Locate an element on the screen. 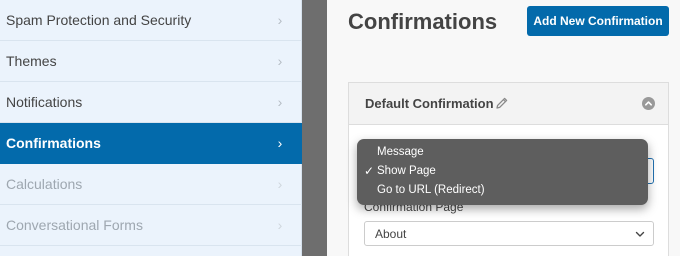 This screenshot has width=680, height=256. pencil-icon is located at coordinates (502, 103).